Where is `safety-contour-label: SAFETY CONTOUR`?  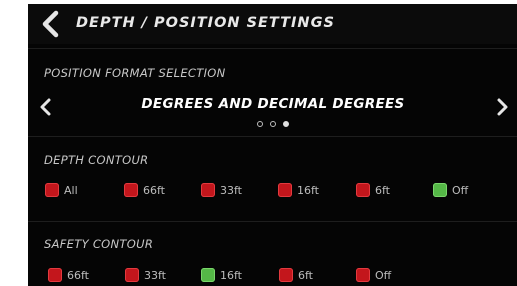
safety-contour-label: SAFETY CONTOUR is located at coordinates (99, 244).